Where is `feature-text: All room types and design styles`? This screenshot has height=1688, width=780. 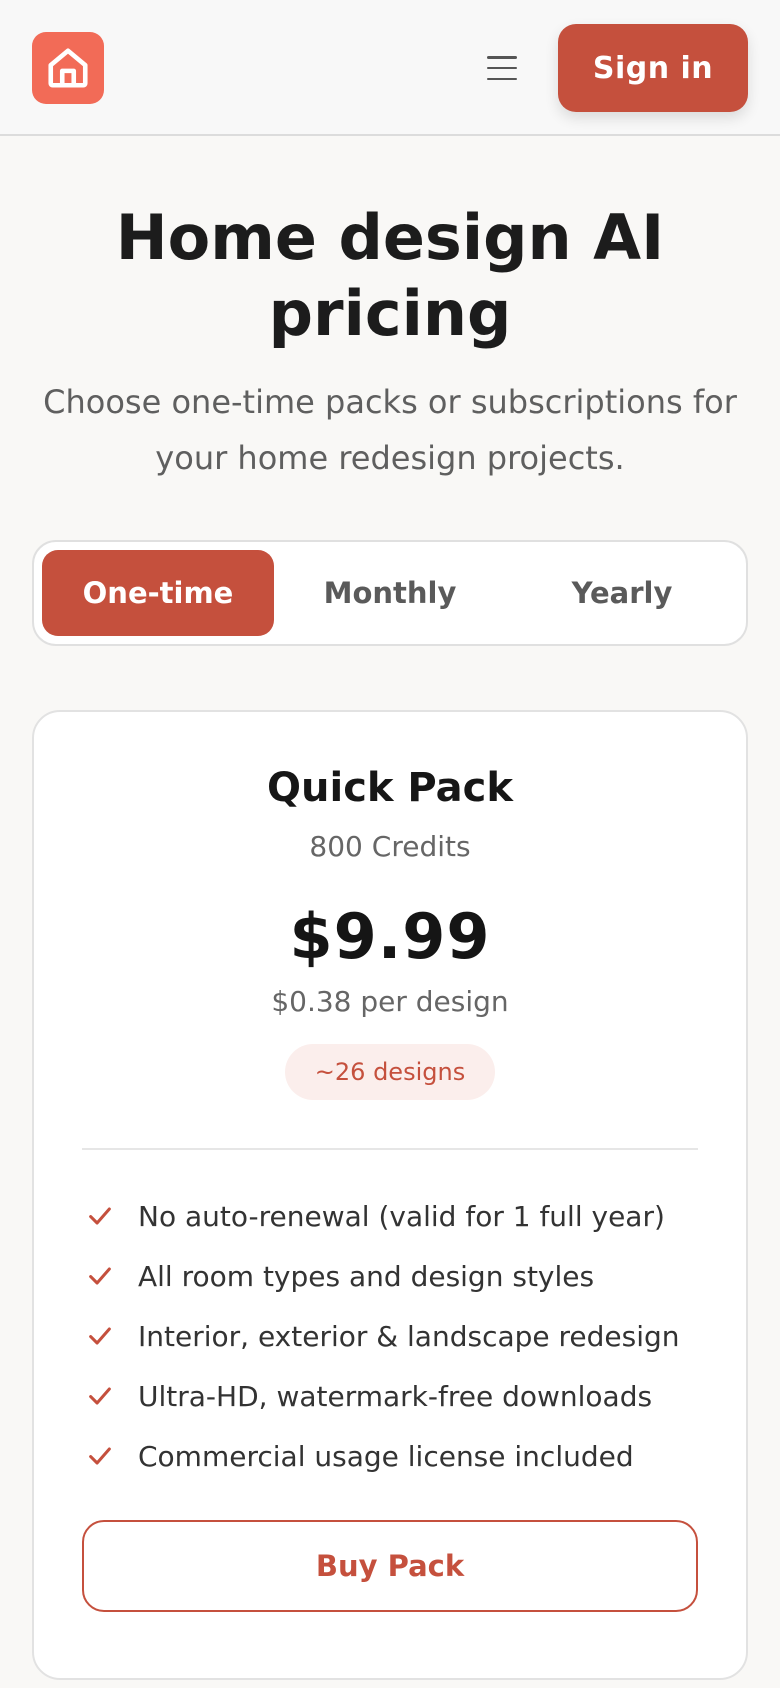
feature-text: All room types and design styles is located at coordinates (366, 1276).